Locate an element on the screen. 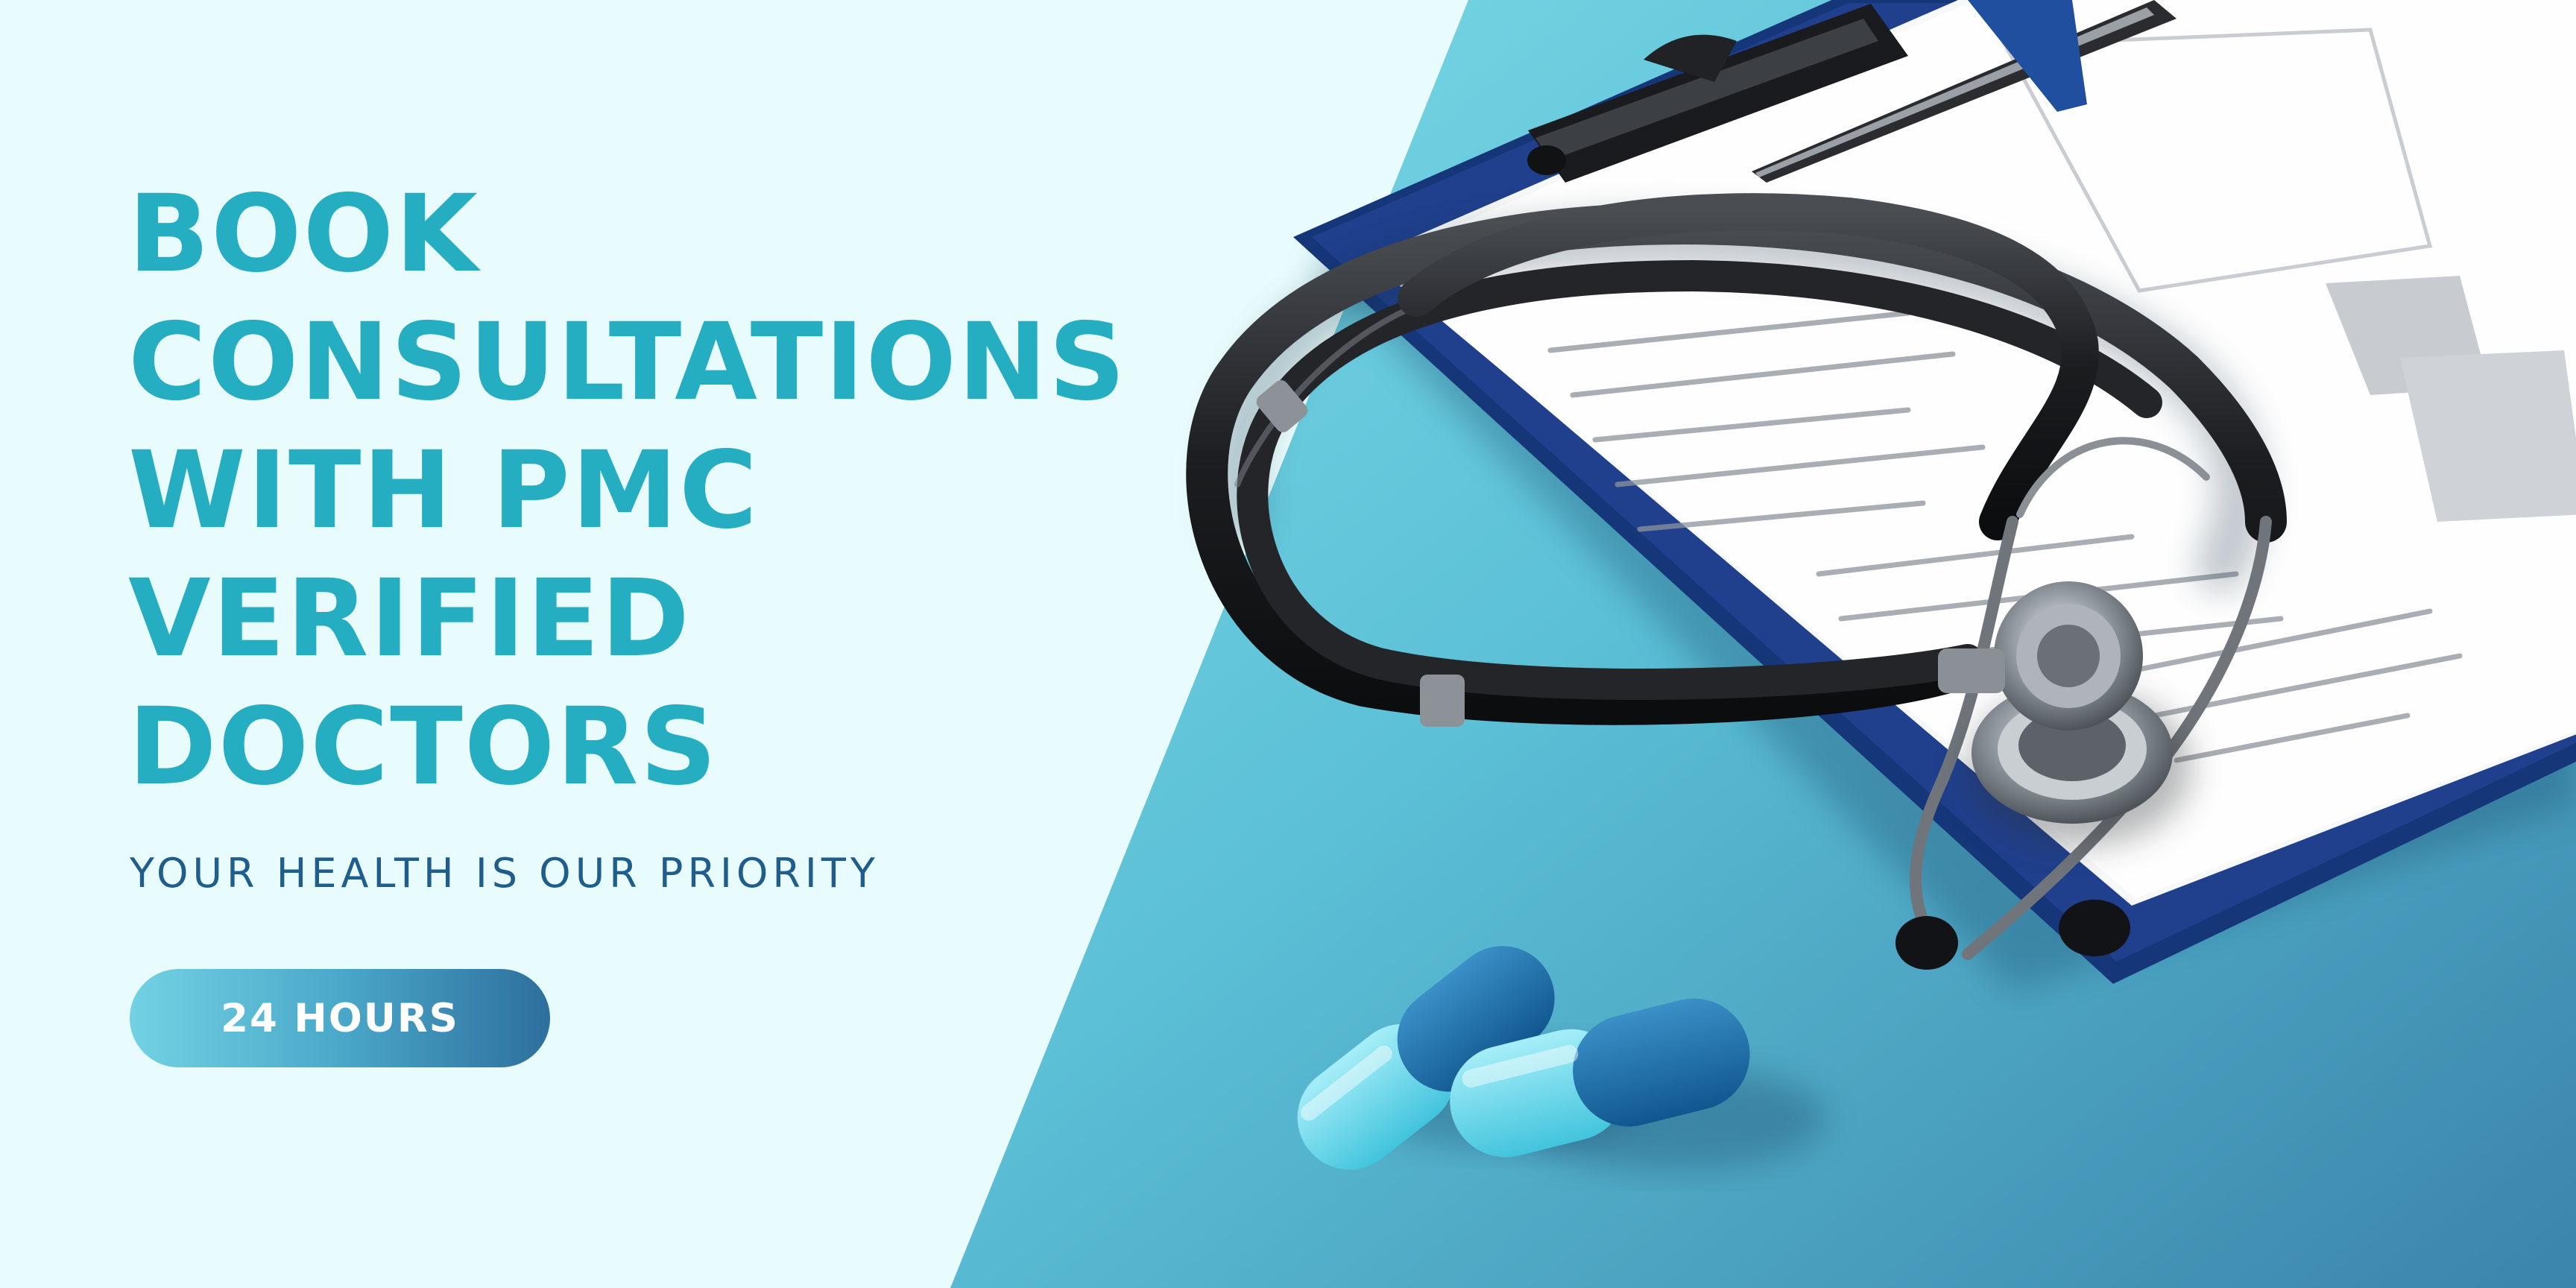 The width and height of the screenshot is (2576, 1288). headline-line: CONSULTATIONS is located at coordinates (628, 362).